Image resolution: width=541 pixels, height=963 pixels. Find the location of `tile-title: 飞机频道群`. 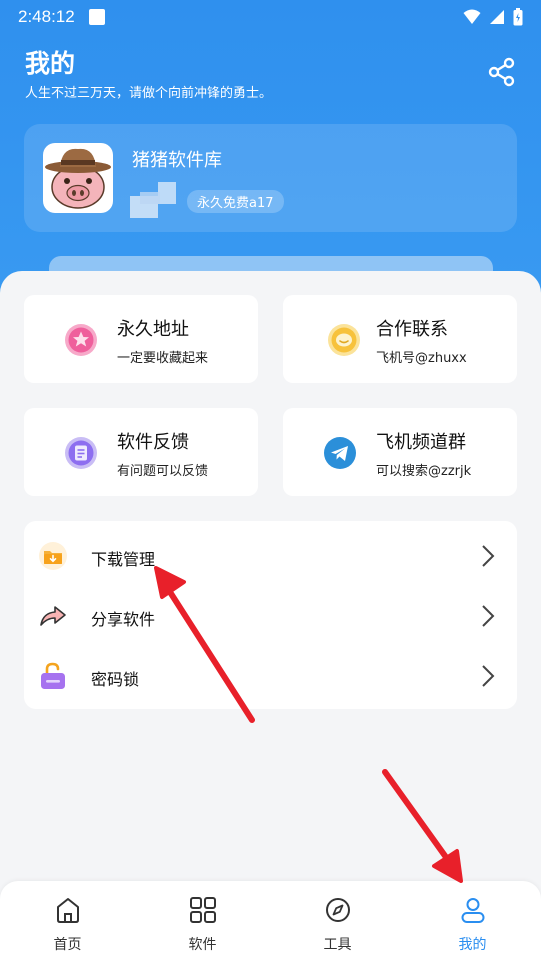

tile-title: 飞机频道群 is located at coordinates (421, 442).